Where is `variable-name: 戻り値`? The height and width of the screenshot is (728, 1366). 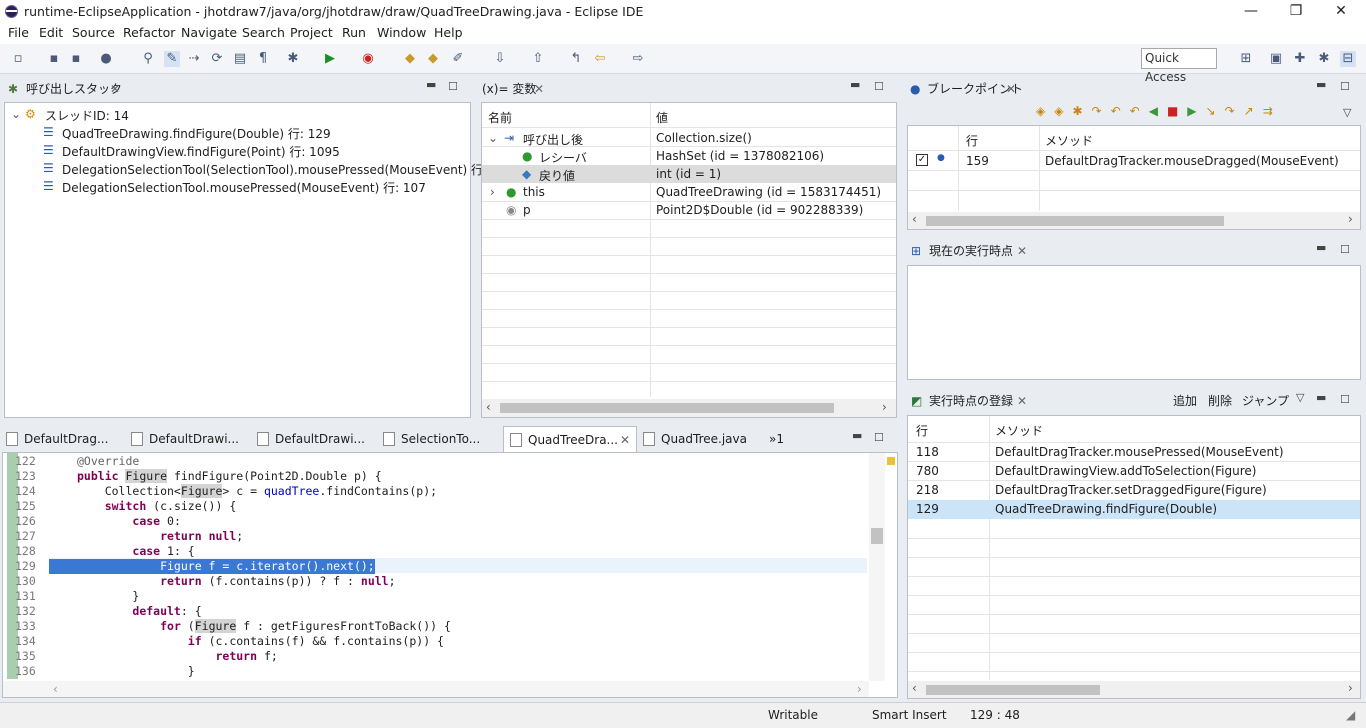 variable-name: 戻り値 is located at coordinates (557, 175).